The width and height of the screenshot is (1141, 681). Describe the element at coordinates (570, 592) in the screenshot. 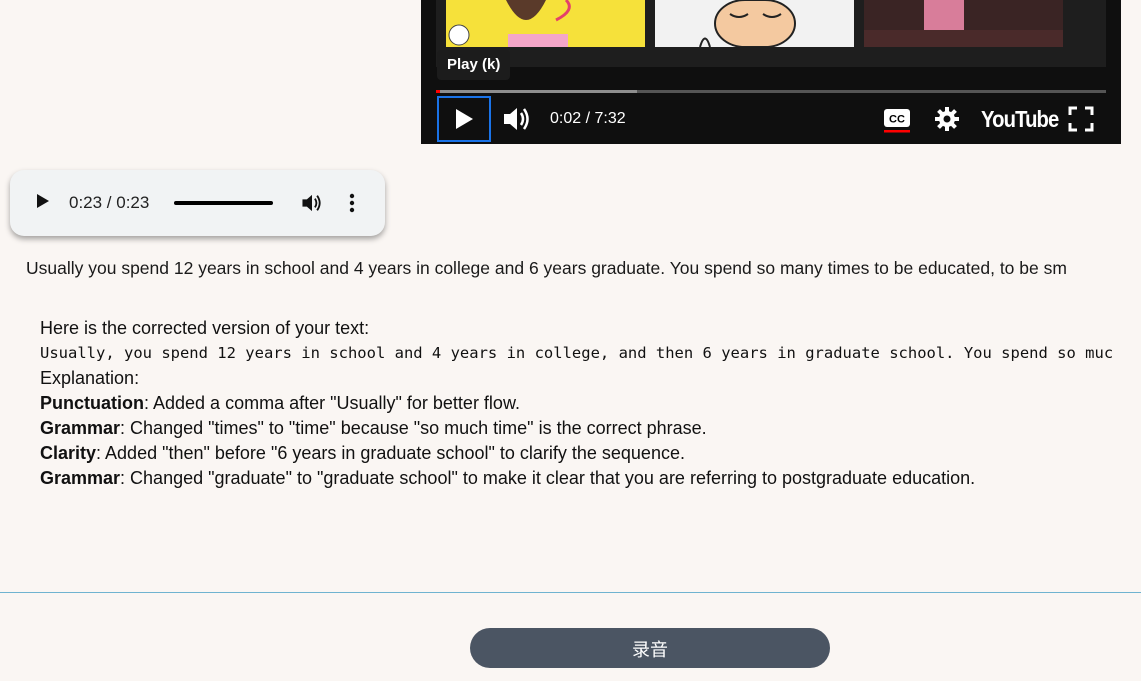

I see `section-divider` at that location.